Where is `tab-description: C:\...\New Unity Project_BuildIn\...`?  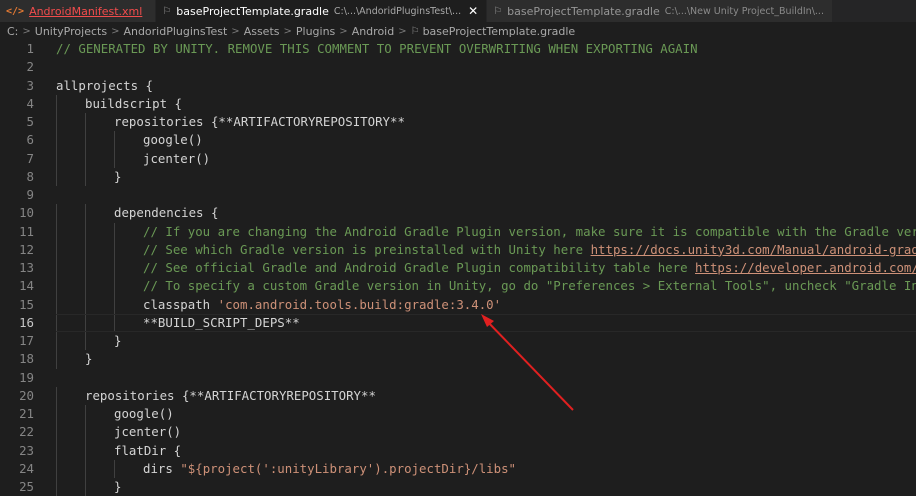 tab-description: C:\...\New Unity Project_BuildIn\... is located at coordinates (744, 11).